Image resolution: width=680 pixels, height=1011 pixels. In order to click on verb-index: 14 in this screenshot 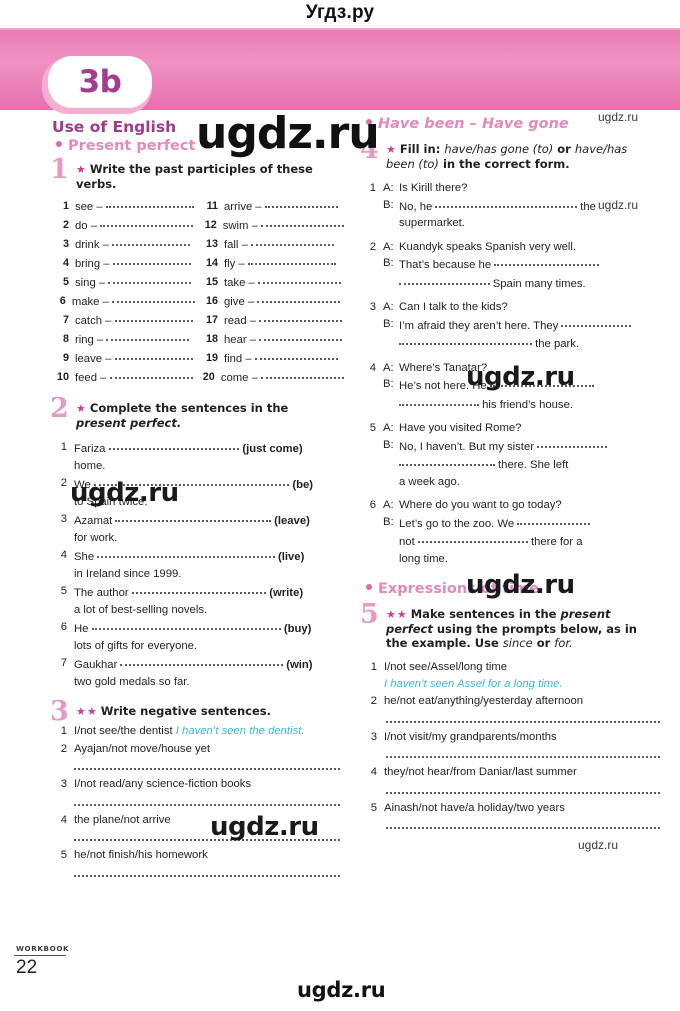, I will do `click(211, 263)`.